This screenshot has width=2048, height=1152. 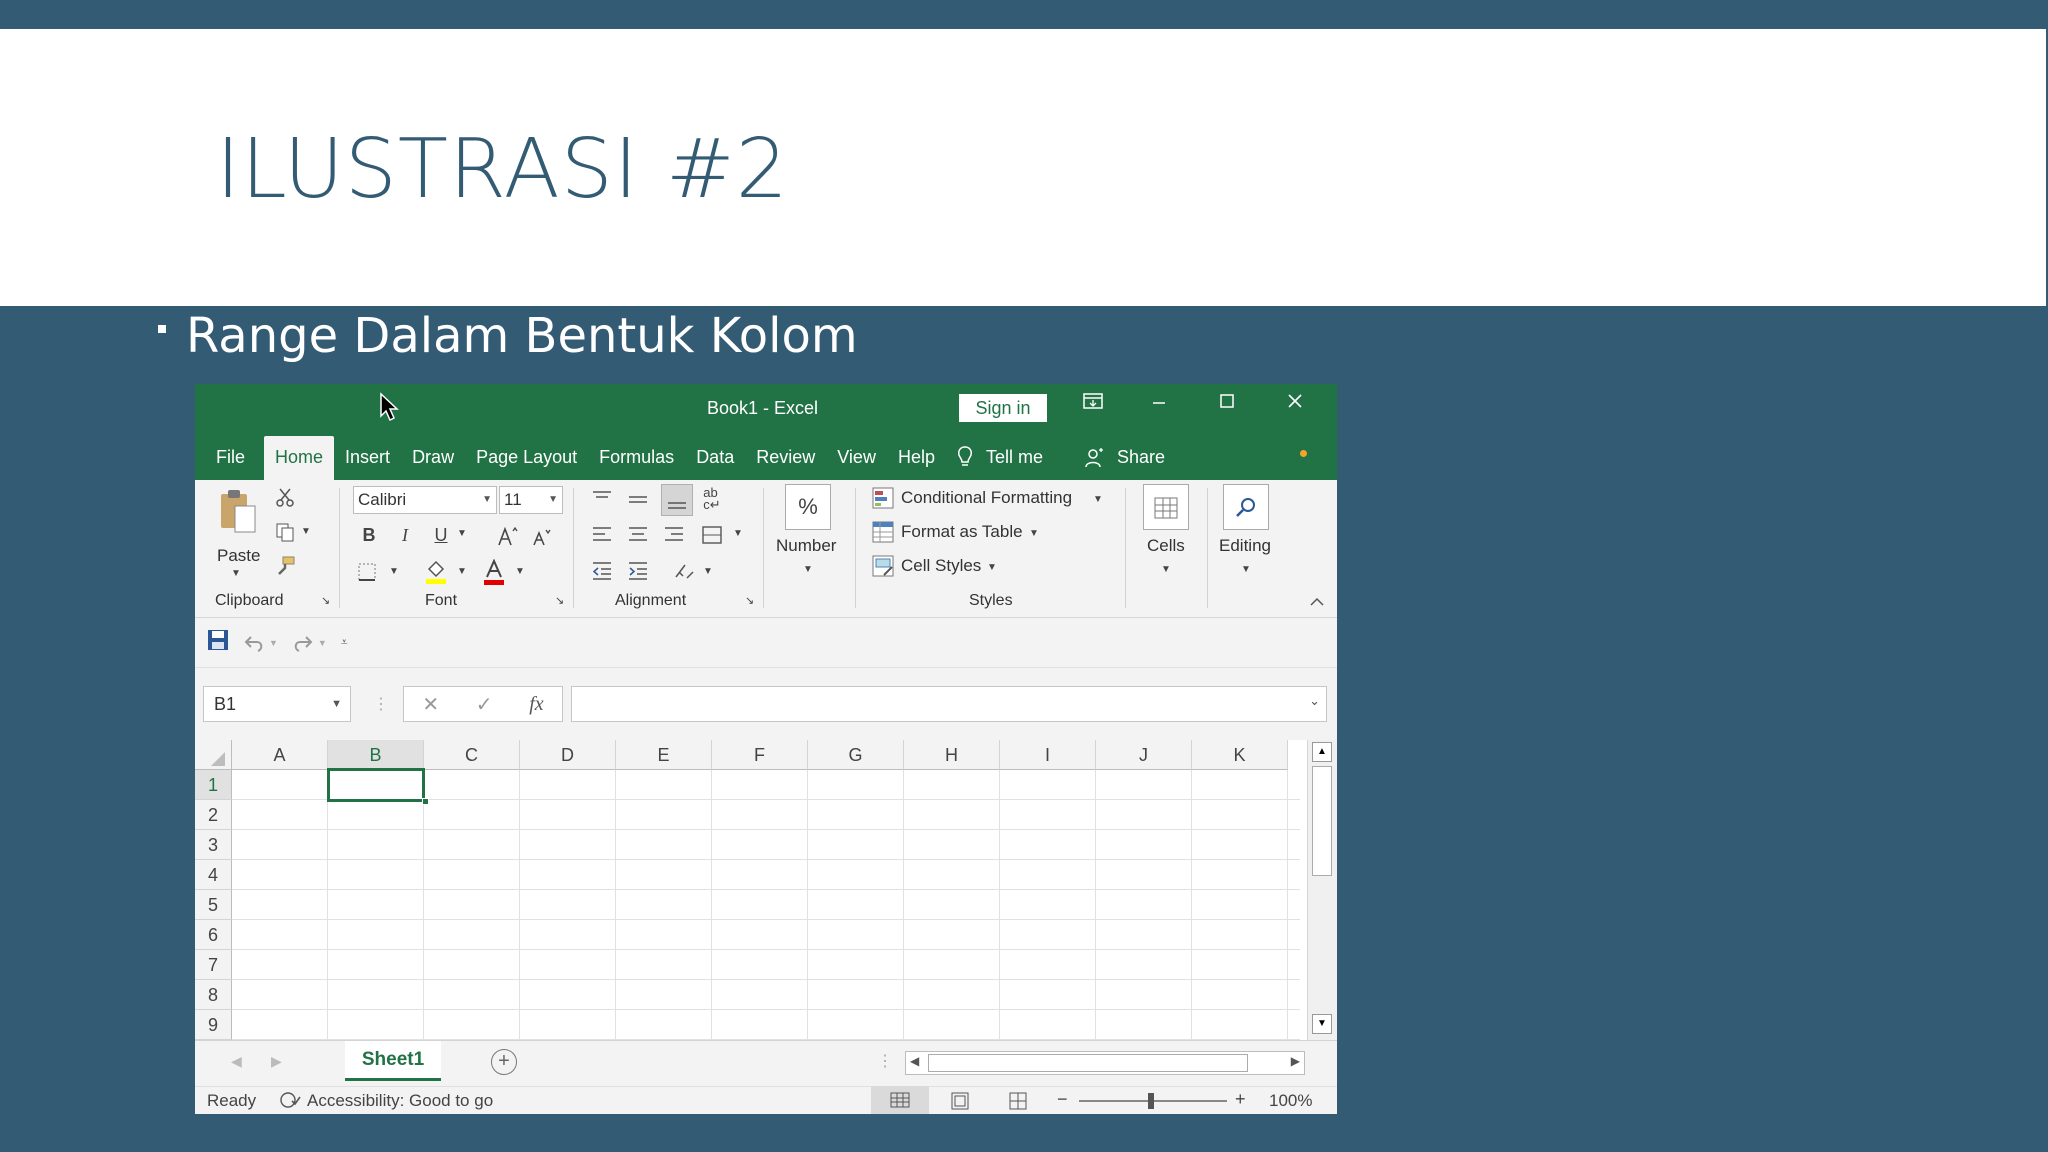 What do you see at coordinates (394, 571) in the screenshot?
I see `borders-dropdown-icon: ▼` at bounding box center [394, 571].